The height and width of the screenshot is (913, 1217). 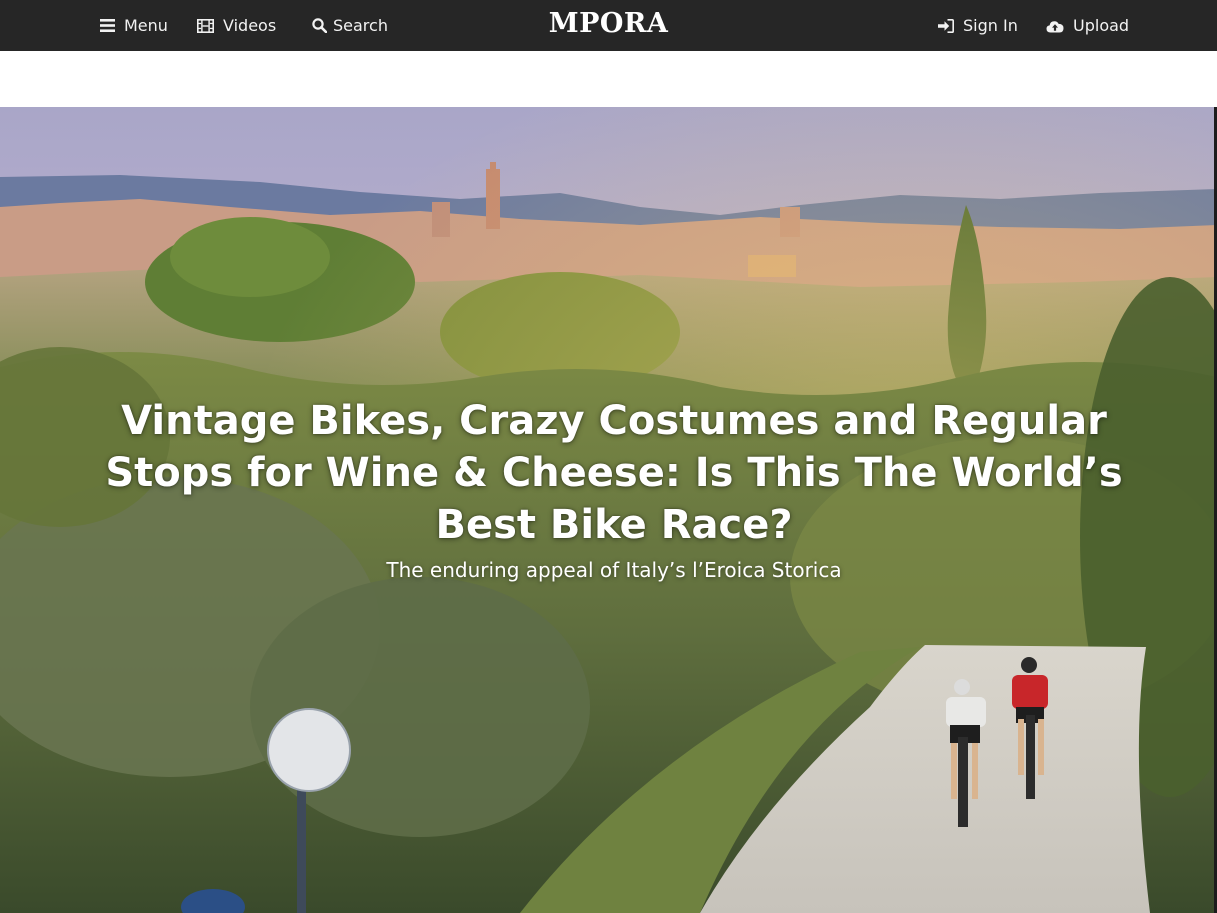 I want to click on film-icon, so click(x=205, y=25).